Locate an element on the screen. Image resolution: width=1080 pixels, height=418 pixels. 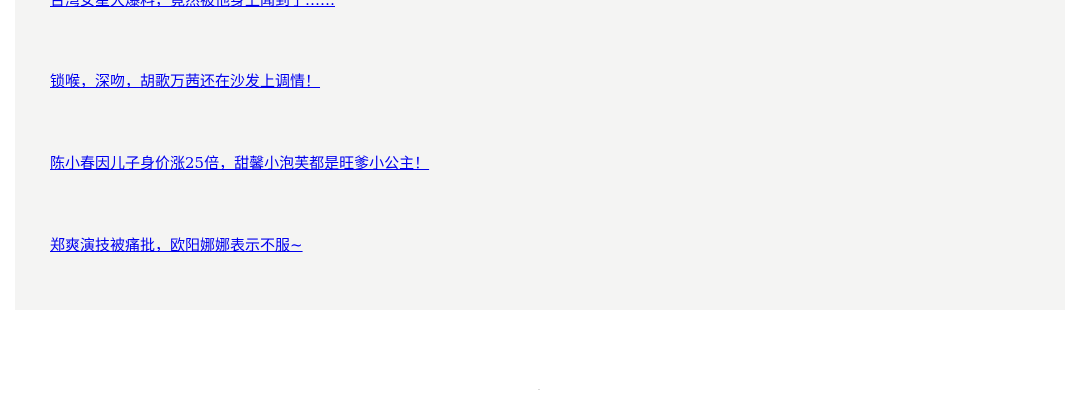
list-item: 郑爽演技被痛批，欧阳娜娜表示不服~ is located at coordinates (176, 244).